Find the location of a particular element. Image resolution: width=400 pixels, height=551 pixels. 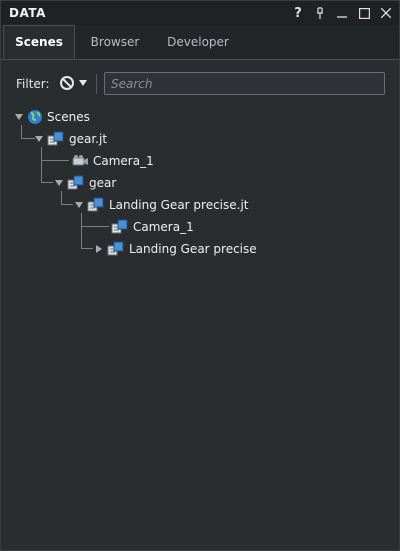

tree-row-gear-jt: gear.jt is located at coordinates (71, 139).